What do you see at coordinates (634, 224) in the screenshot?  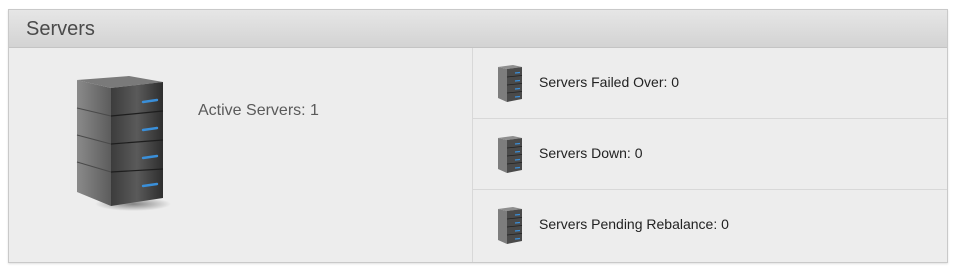 I see `status-label: Servers Pending Rebalance: 0` at bounding box center [634, 224].